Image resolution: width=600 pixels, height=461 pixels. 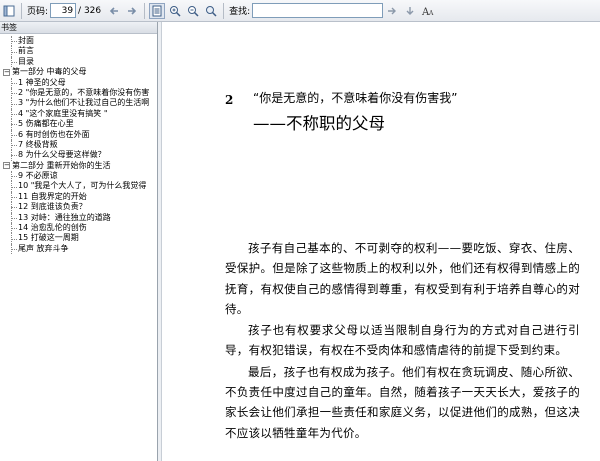 What do you see at coordinates (78, 28) in the screenshot?
I see `bookmarks-header: 书签` at bounding box center [78, 28].